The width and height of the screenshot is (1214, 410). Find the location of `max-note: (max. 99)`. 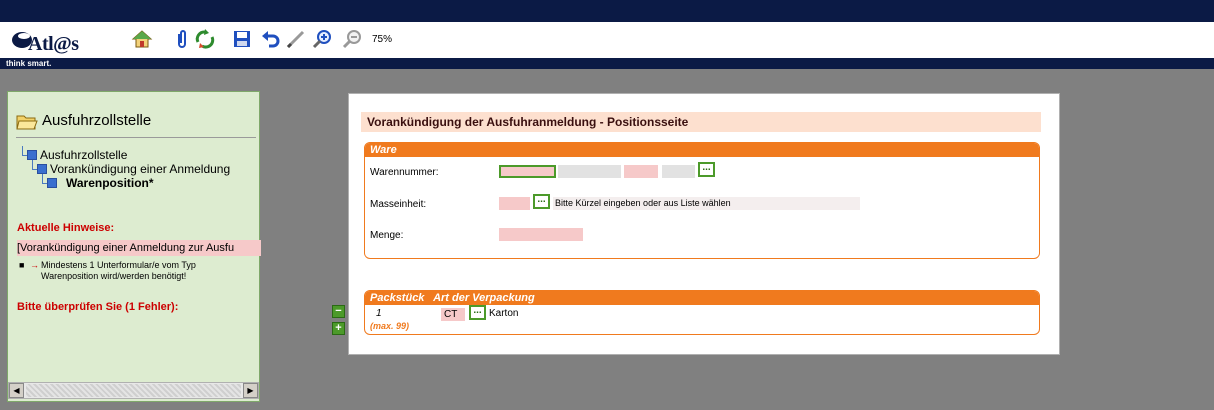

max-note: (max. 99) is located at coordinates (390, 326).